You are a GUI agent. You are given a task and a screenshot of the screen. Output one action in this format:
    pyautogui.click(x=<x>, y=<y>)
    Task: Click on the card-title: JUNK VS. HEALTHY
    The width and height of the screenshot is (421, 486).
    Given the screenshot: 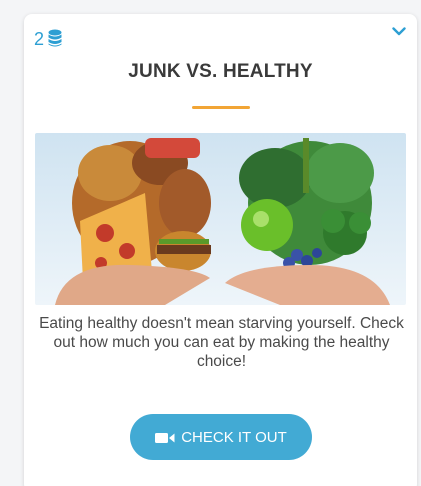 What is the action you would take?
    pyautogui.click(x=220, y=71)
    